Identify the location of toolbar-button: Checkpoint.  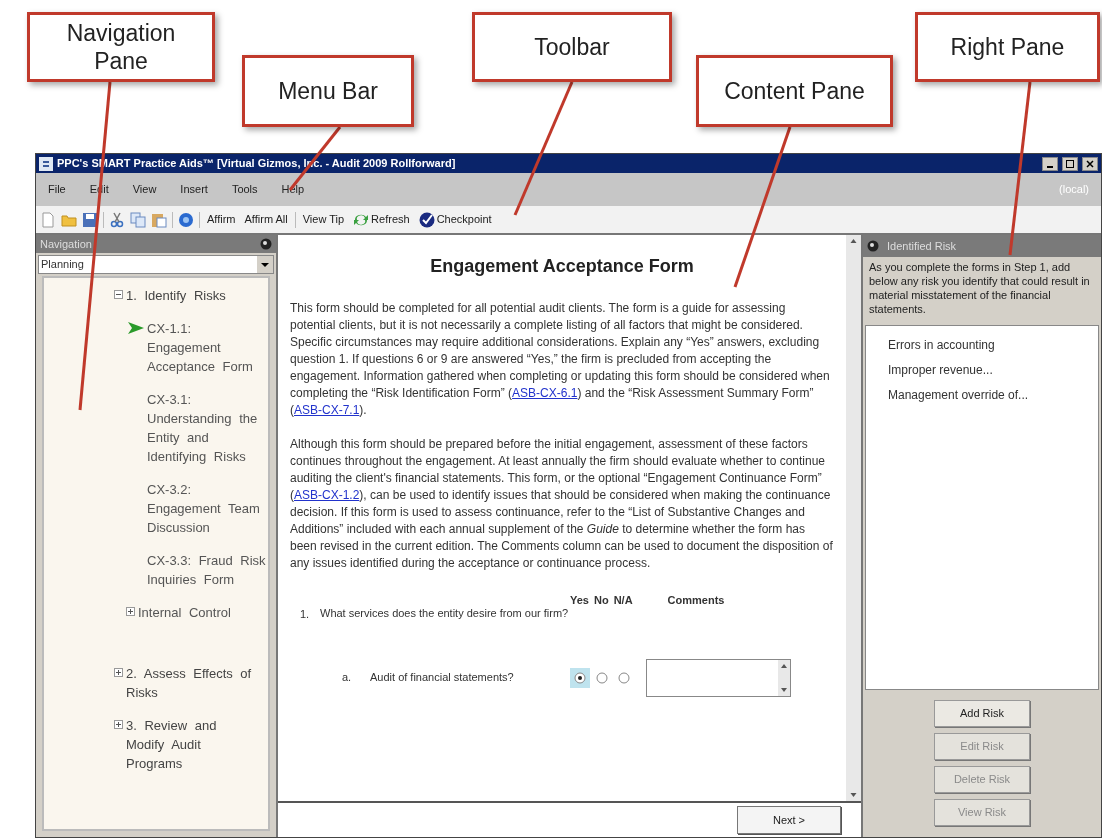
(455, 219).